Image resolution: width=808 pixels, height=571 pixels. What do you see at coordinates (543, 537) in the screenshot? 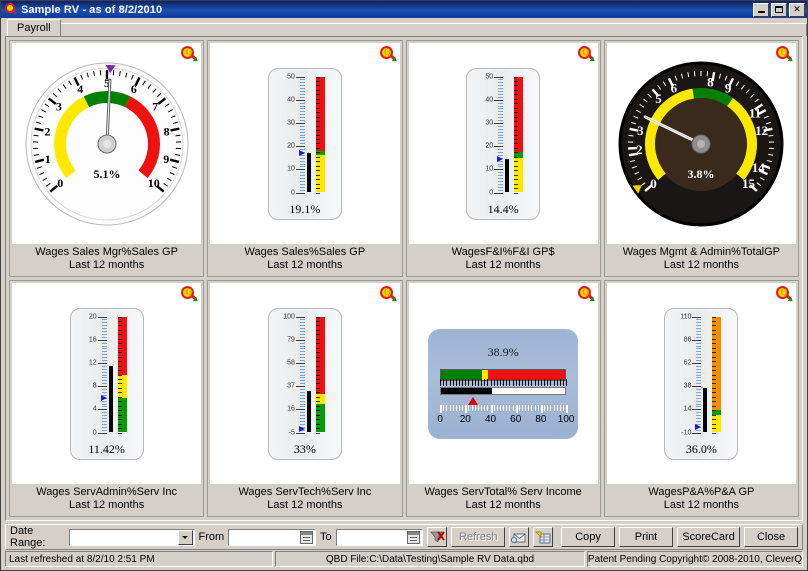
I see `export-excel-icon` at bounding box center [543, 537].